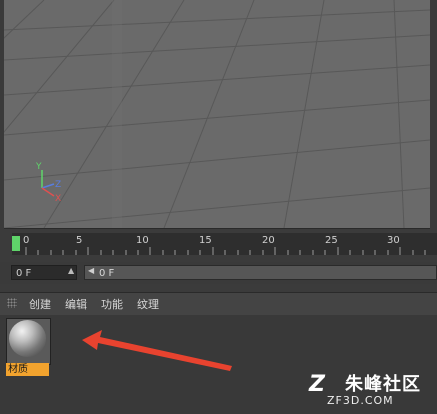  What do you see at coordinates (205, 240) in the screenshot?
I see `tick-label: 15` at bounding box center [205, 240].